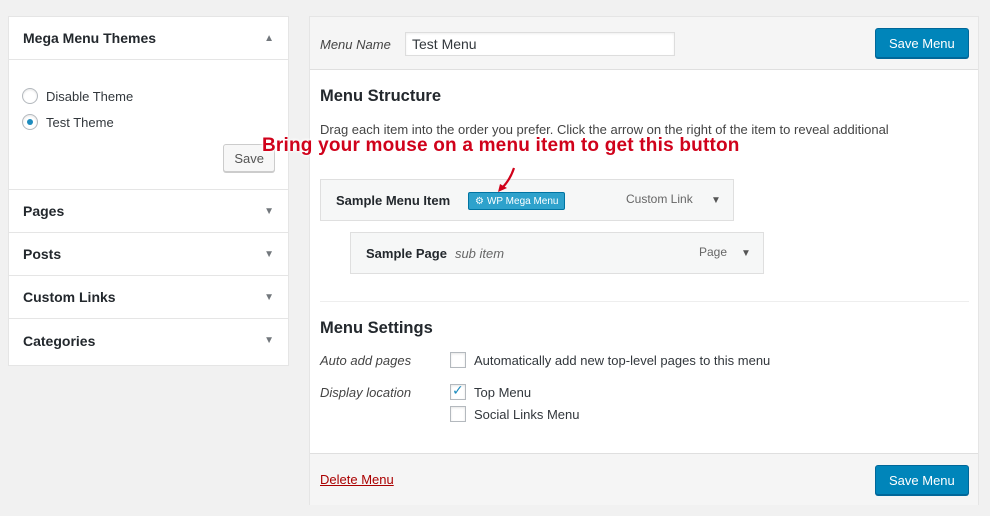 The width and height of the screenshot is (990, 516). I want to click on menu-settings-title: Menu Settings, so click(376, 328).